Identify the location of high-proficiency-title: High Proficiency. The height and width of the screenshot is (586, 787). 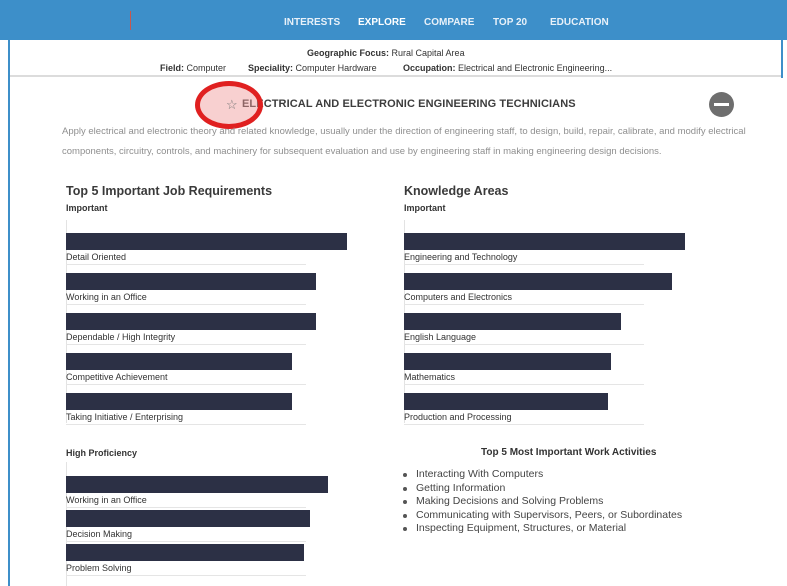
(102, 453).